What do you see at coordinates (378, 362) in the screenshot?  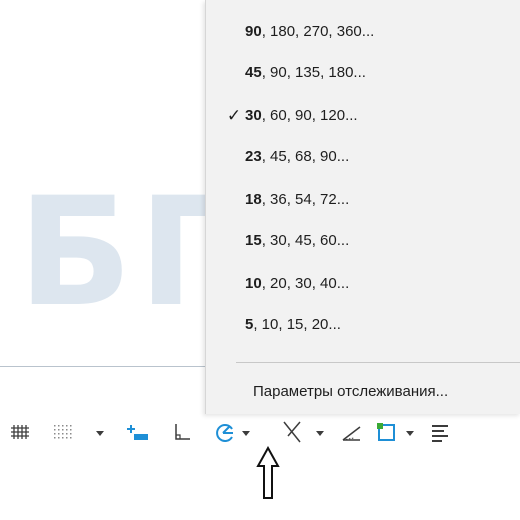 I see `menu-separator` at bounding box center [378, 362].